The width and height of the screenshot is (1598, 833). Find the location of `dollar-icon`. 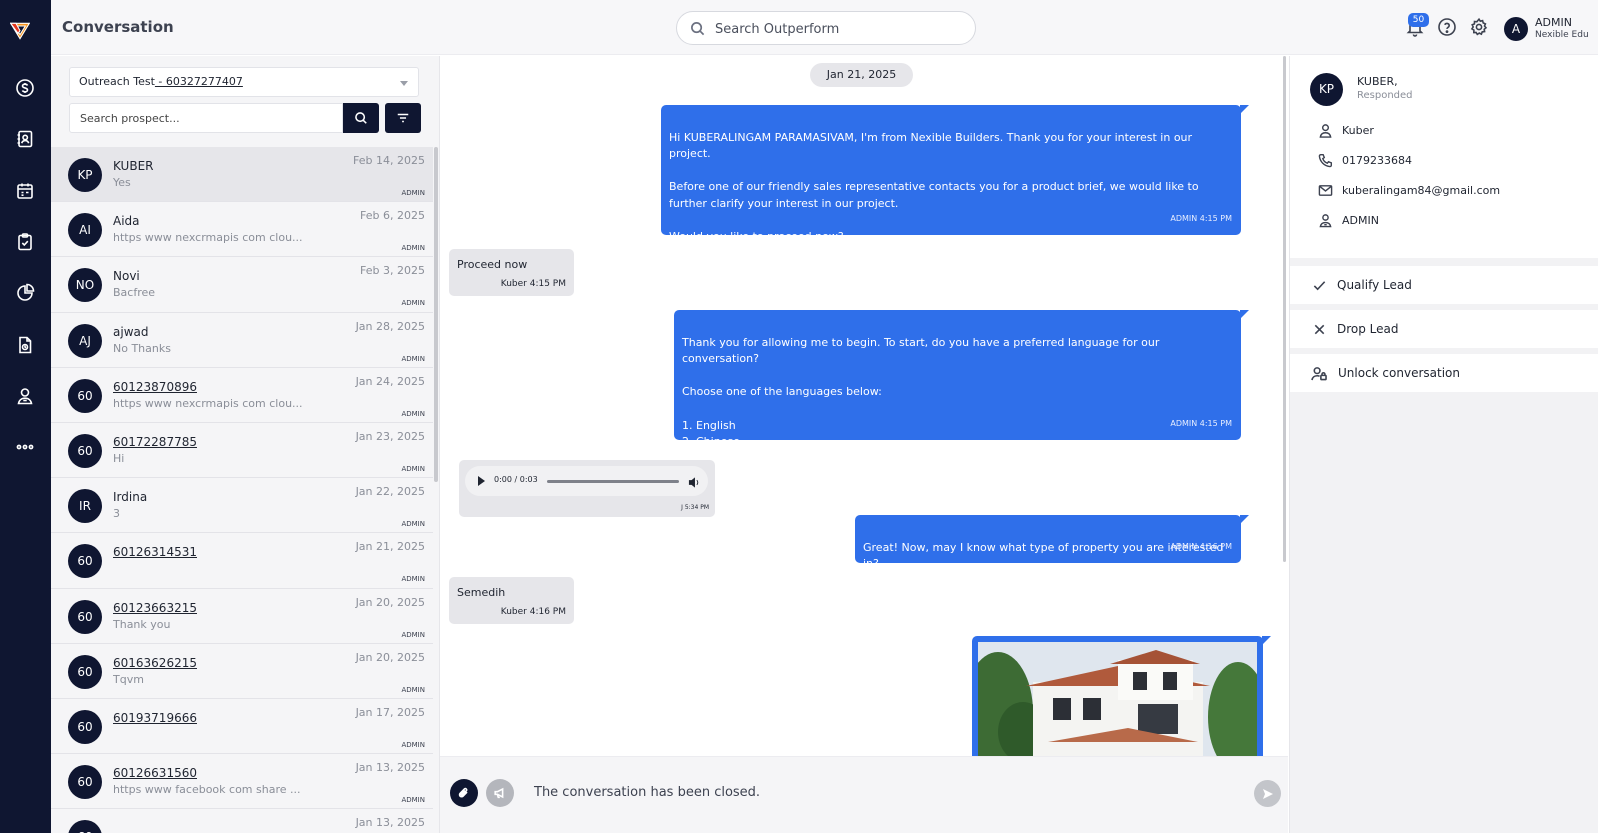

dollar-icon is located at coordinates (25, 88).